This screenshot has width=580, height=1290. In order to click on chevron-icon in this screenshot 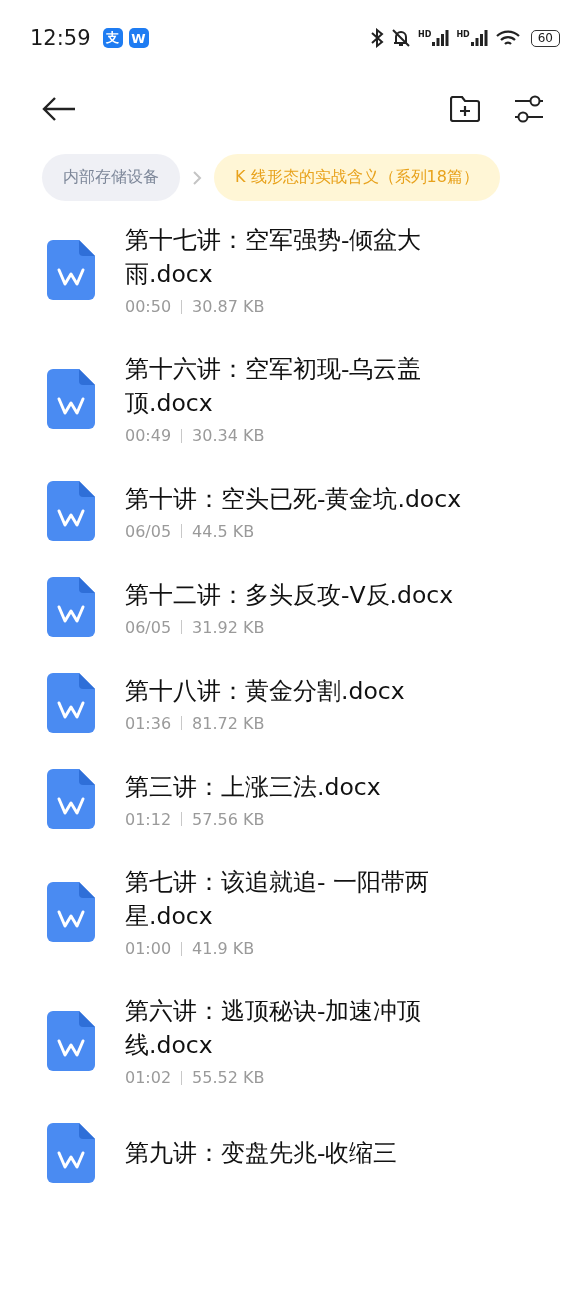, I will do `click(197, 177)`.